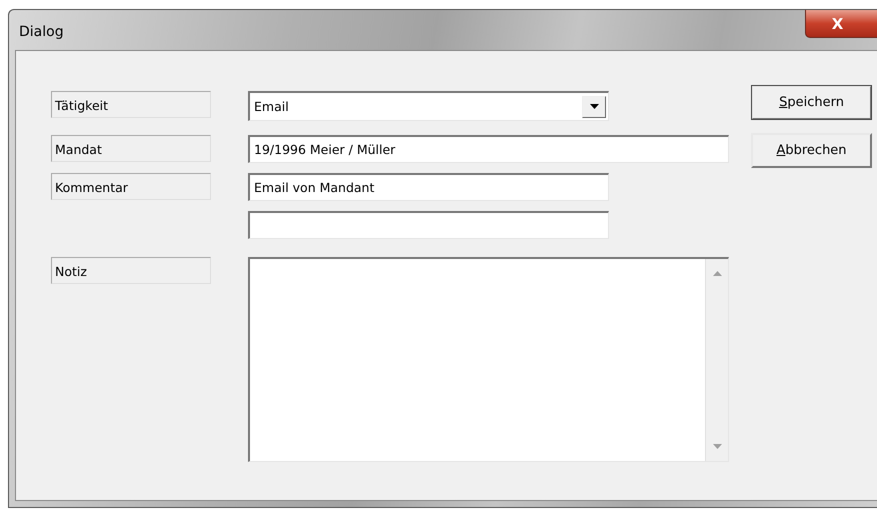 The image size is (877, 512). I want to click on field-label: Notiz, so click(131, 270).